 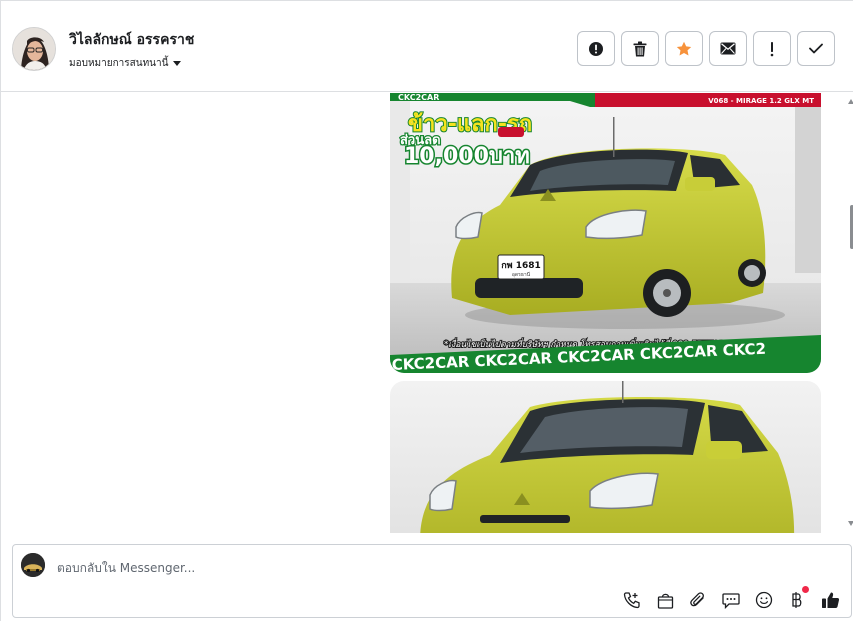 I want to click on attach-button, so click(x=698, y=600).